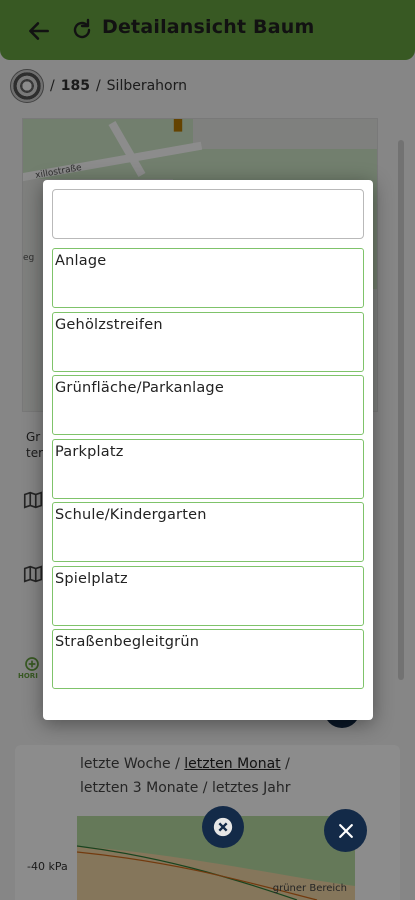  Describe the element at coordinates (208, 596) in the screenshot. I see `option-spielplatz: Spielplatz` at that location.